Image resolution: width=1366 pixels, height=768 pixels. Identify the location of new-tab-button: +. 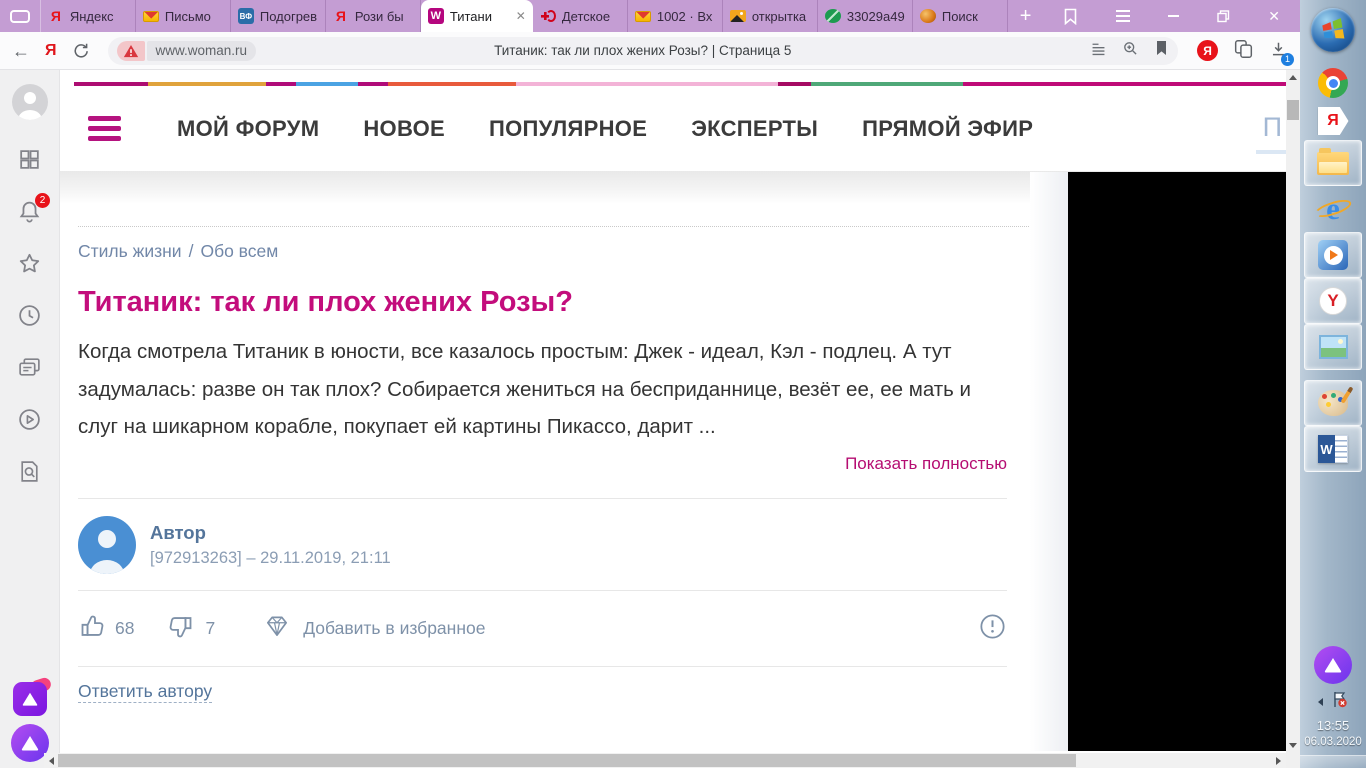
(1025, 16).